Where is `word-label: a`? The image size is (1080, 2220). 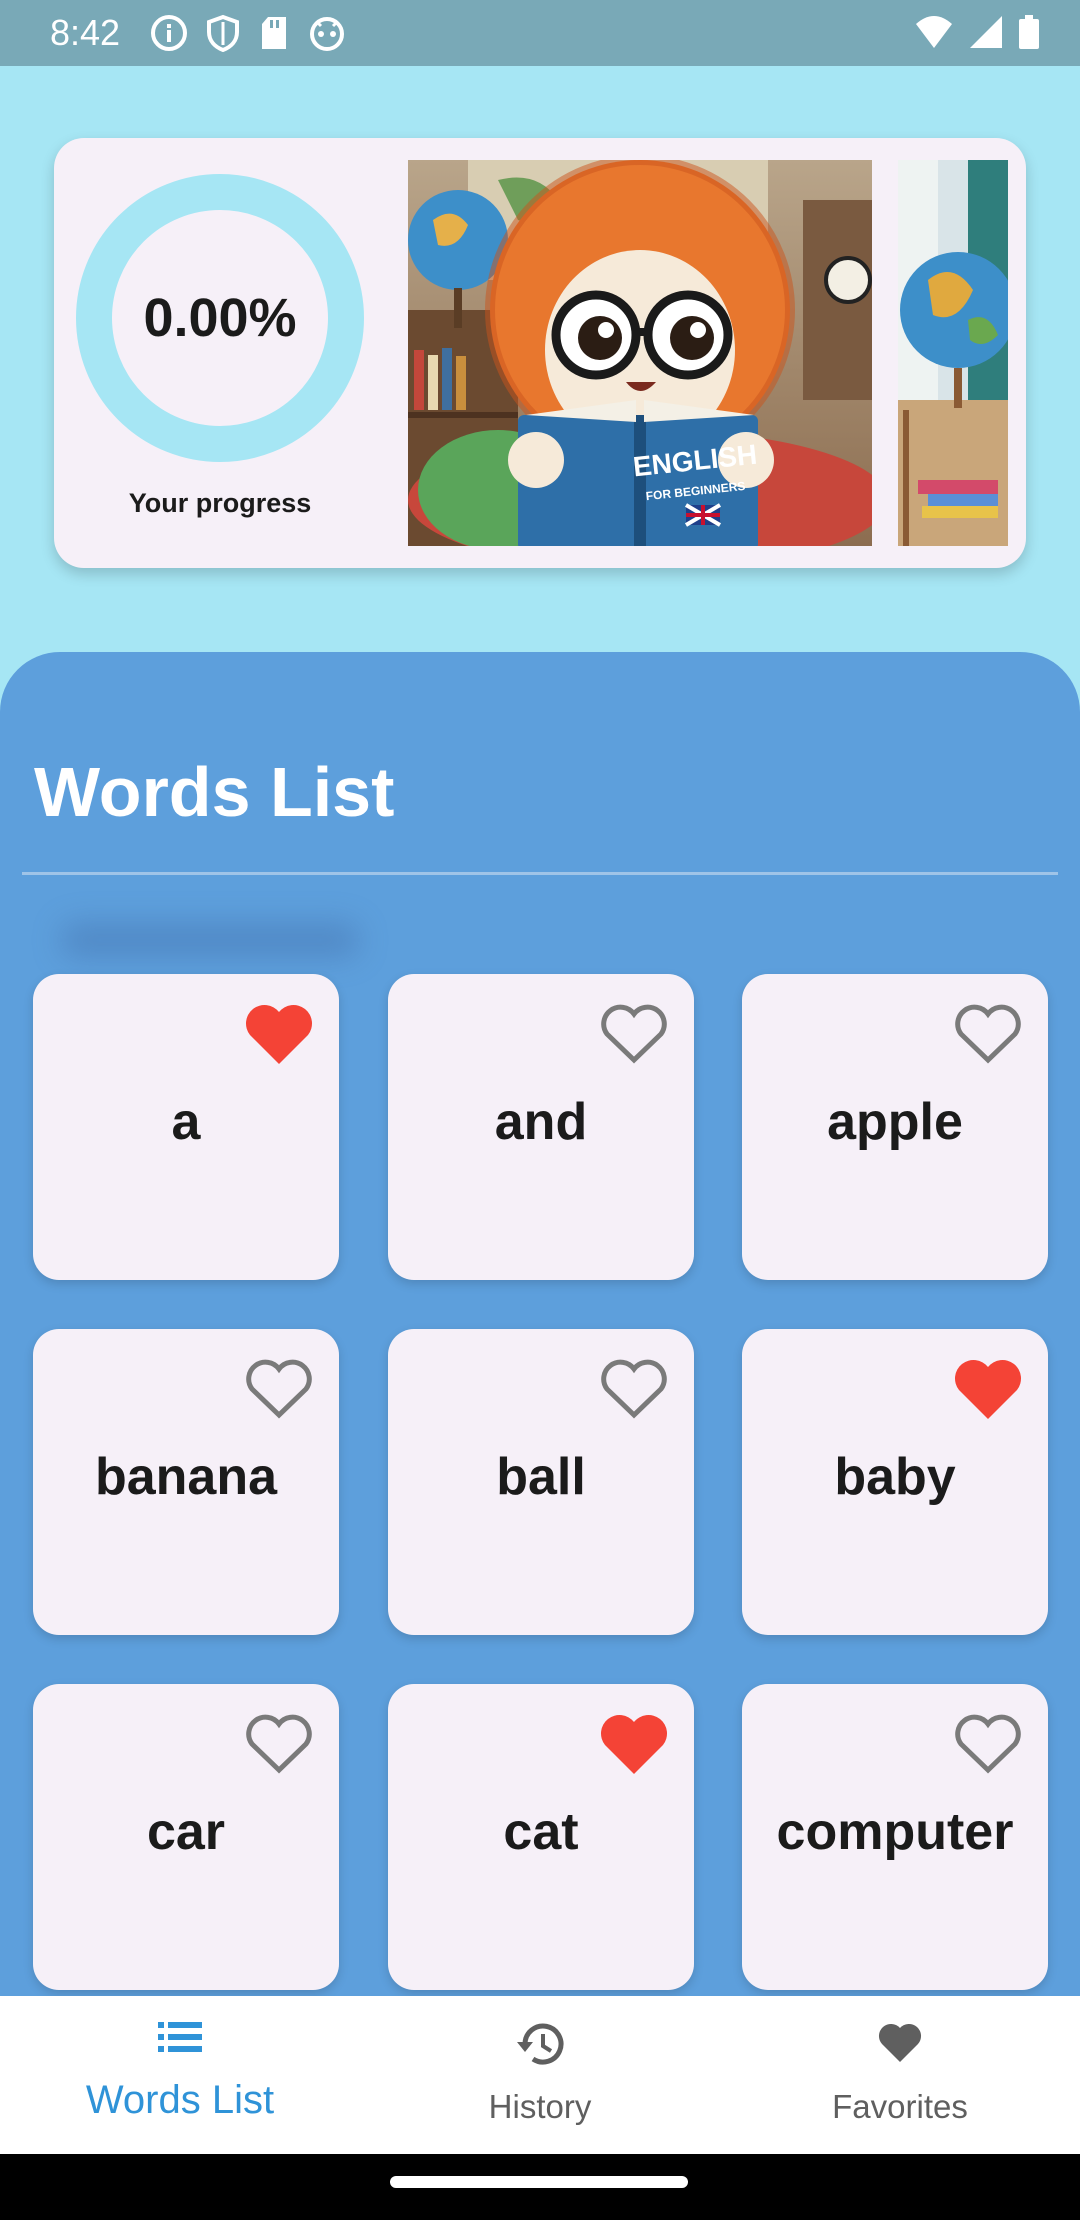
word-label: a is located at coordinates (186, 1122).